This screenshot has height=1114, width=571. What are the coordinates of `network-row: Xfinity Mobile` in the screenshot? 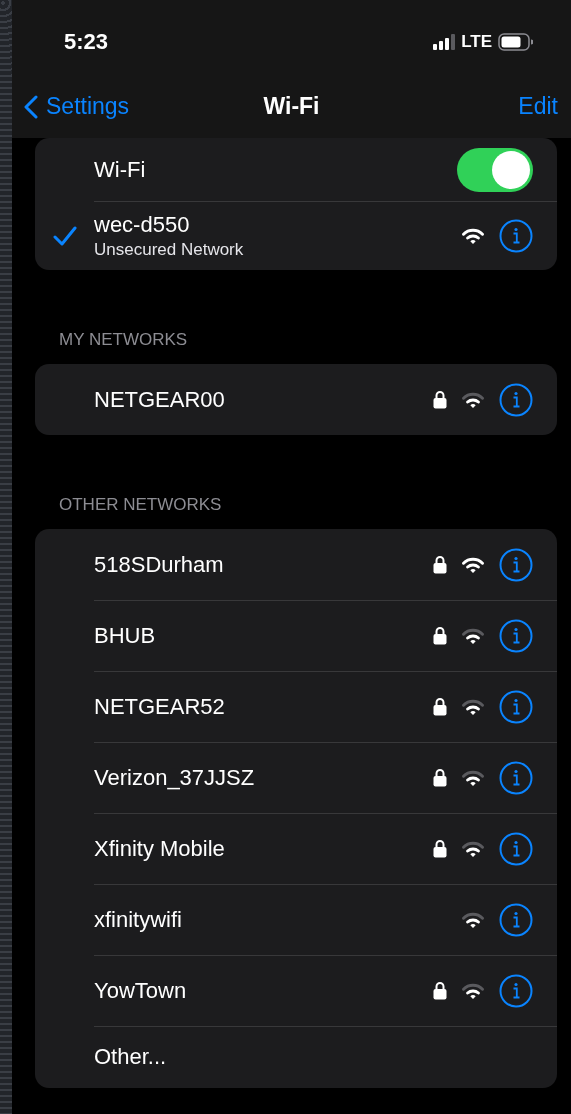 It's located at (296, 848).